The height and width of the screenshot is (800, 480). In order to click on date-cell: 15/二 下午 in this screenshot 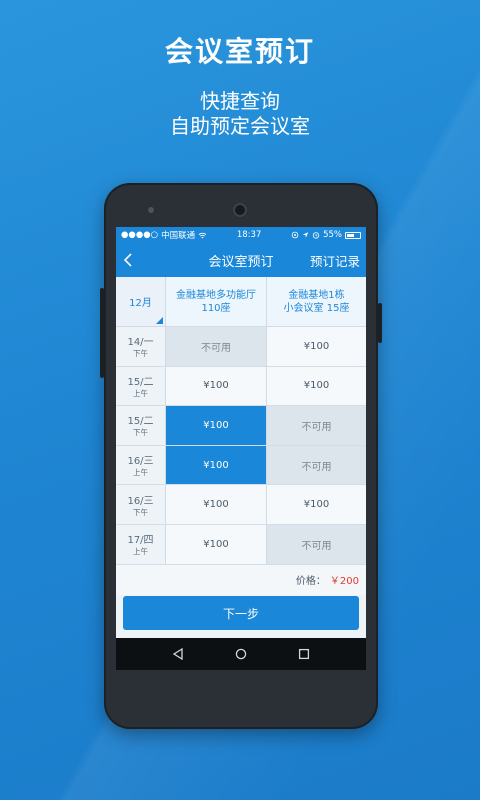, I will do `click(141, 425)`.